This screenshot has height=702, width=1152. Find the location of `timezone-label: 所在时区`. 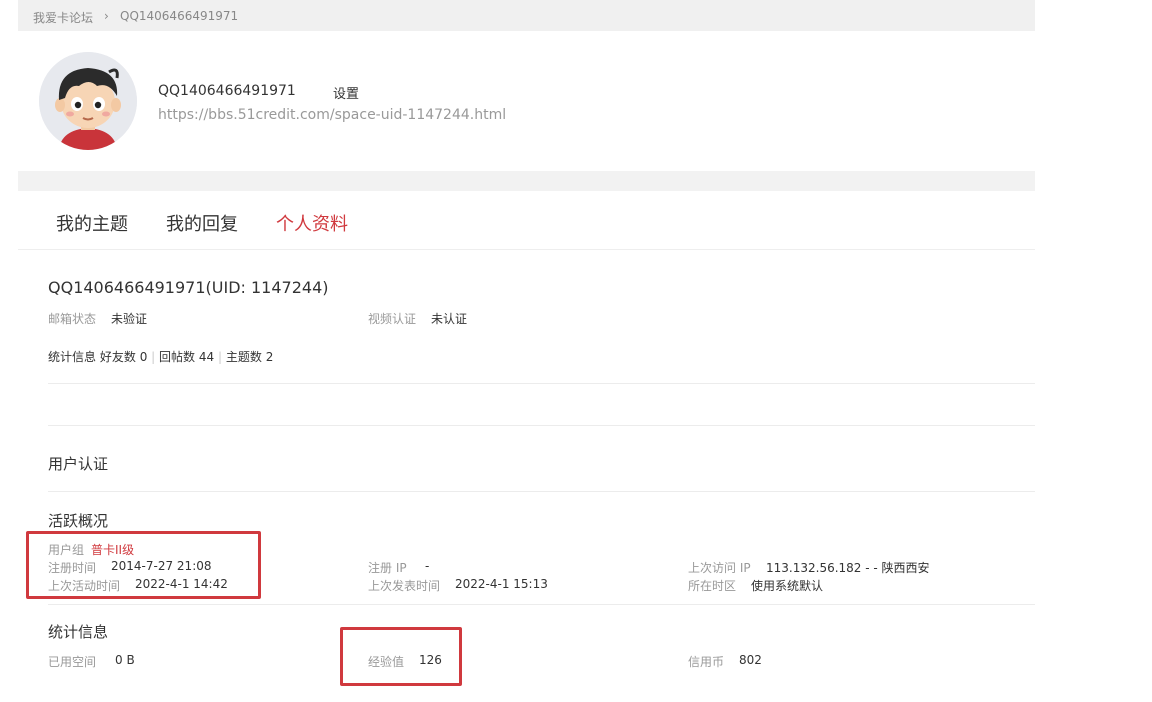

timezone-label: 所在时区 is located at coordinates (712, 586).